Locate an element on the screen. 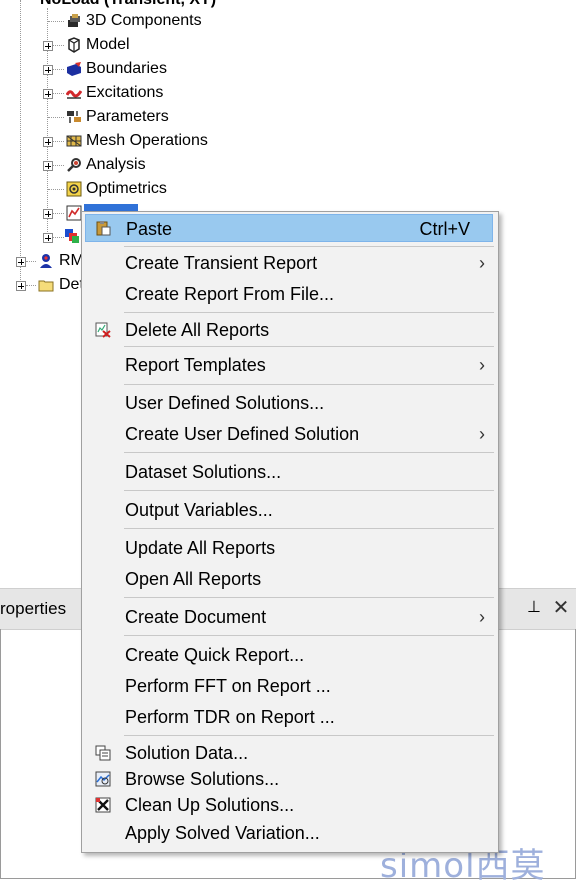 This screenshot has width=576, height=887. menu-item-label: Delete All Reports is located at coordinates (197, 330).